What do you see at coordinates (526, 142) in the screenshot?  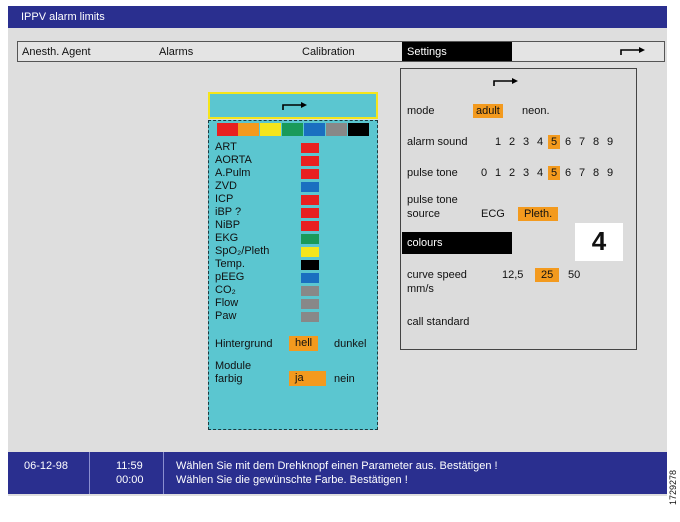 I see `alarm-sound-option: 3` at bounding box center [526, 142].